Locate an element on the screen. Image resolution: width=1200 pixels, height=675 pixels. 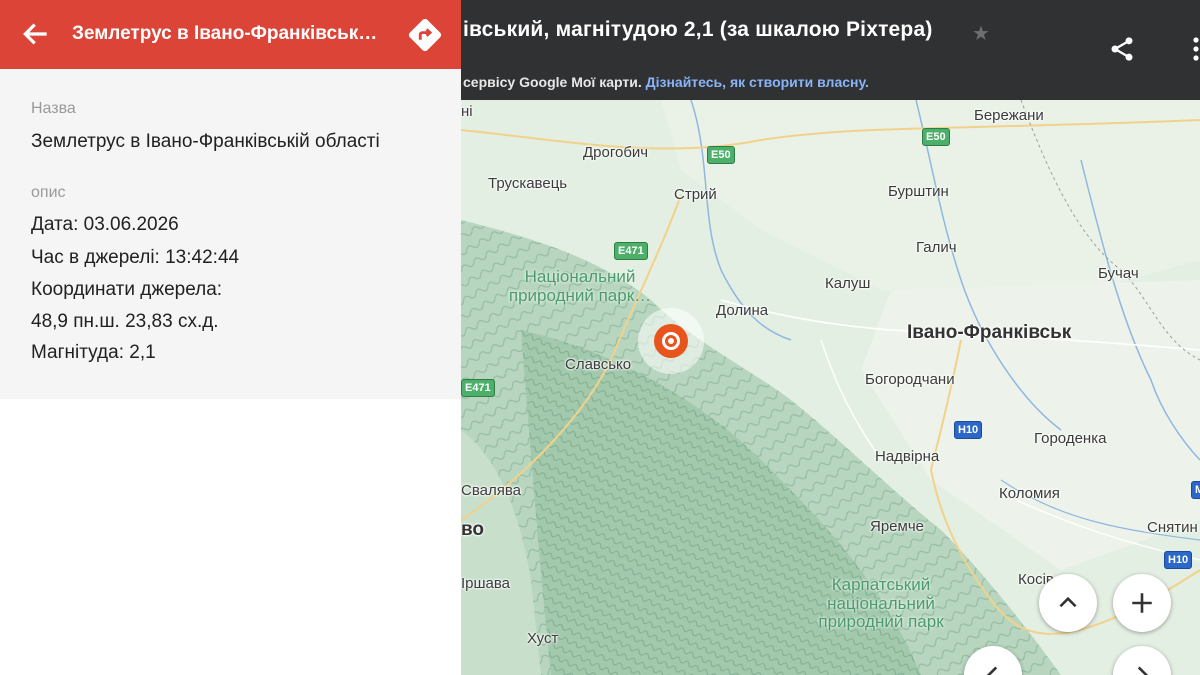
subtitle-text: сервісу Google Мої карти. is located at coordinates (552, 82).